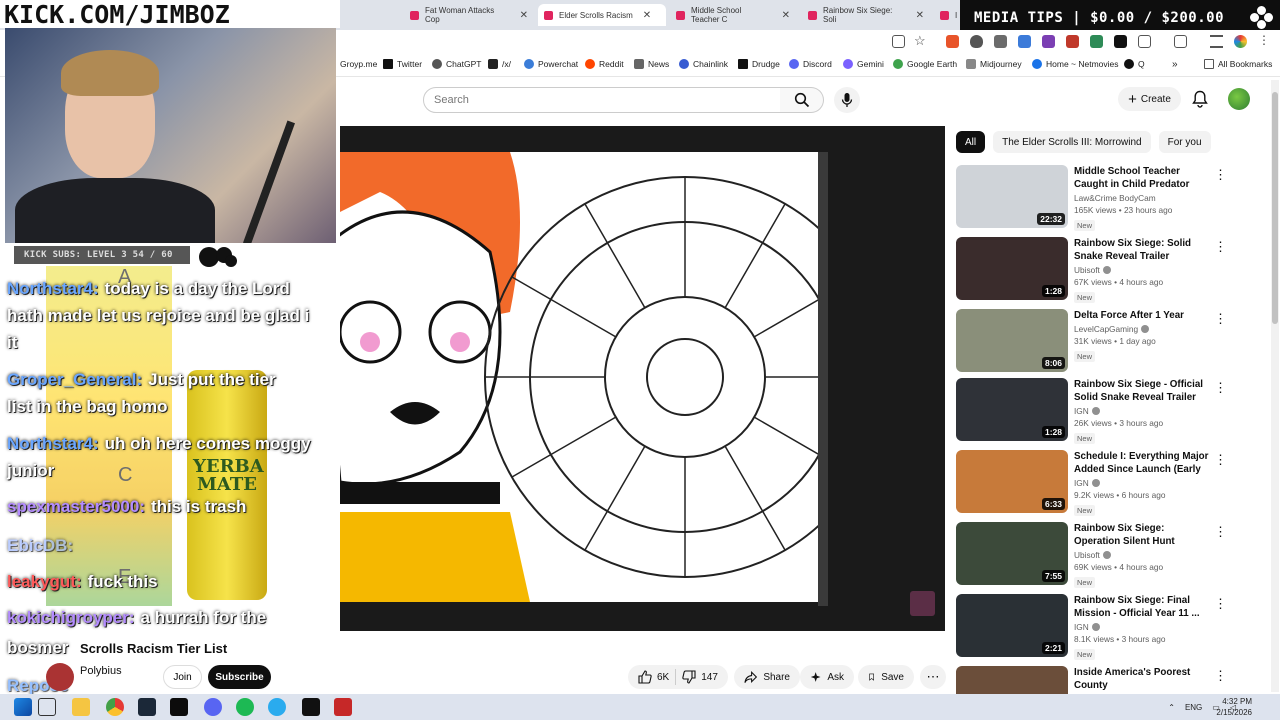  What do you see at coordinates (182, 677) in the screenshot?
I see `join-button: Join` at bounding box center [182, 677].